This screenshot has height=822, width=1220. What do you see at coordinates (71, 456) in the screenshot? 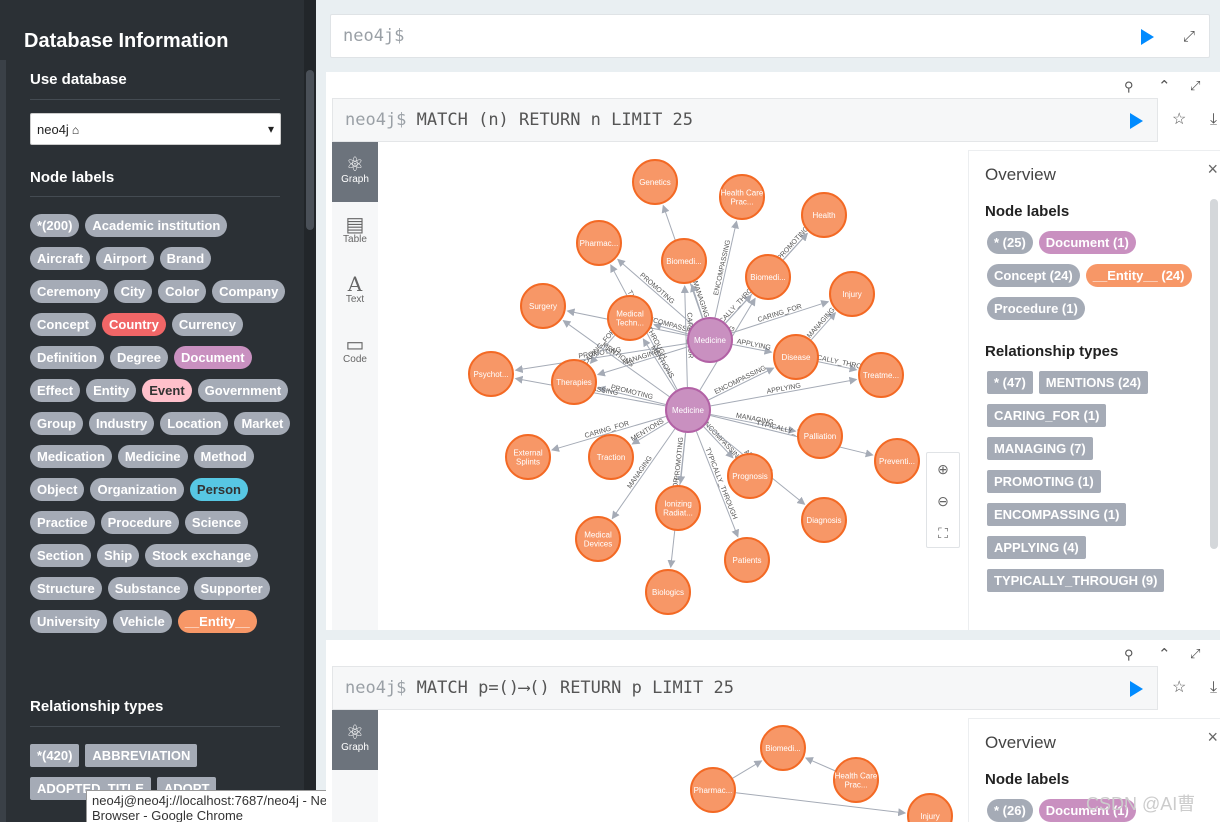
I see `node-label-chip: Medication` at bounding box center [71, 456].